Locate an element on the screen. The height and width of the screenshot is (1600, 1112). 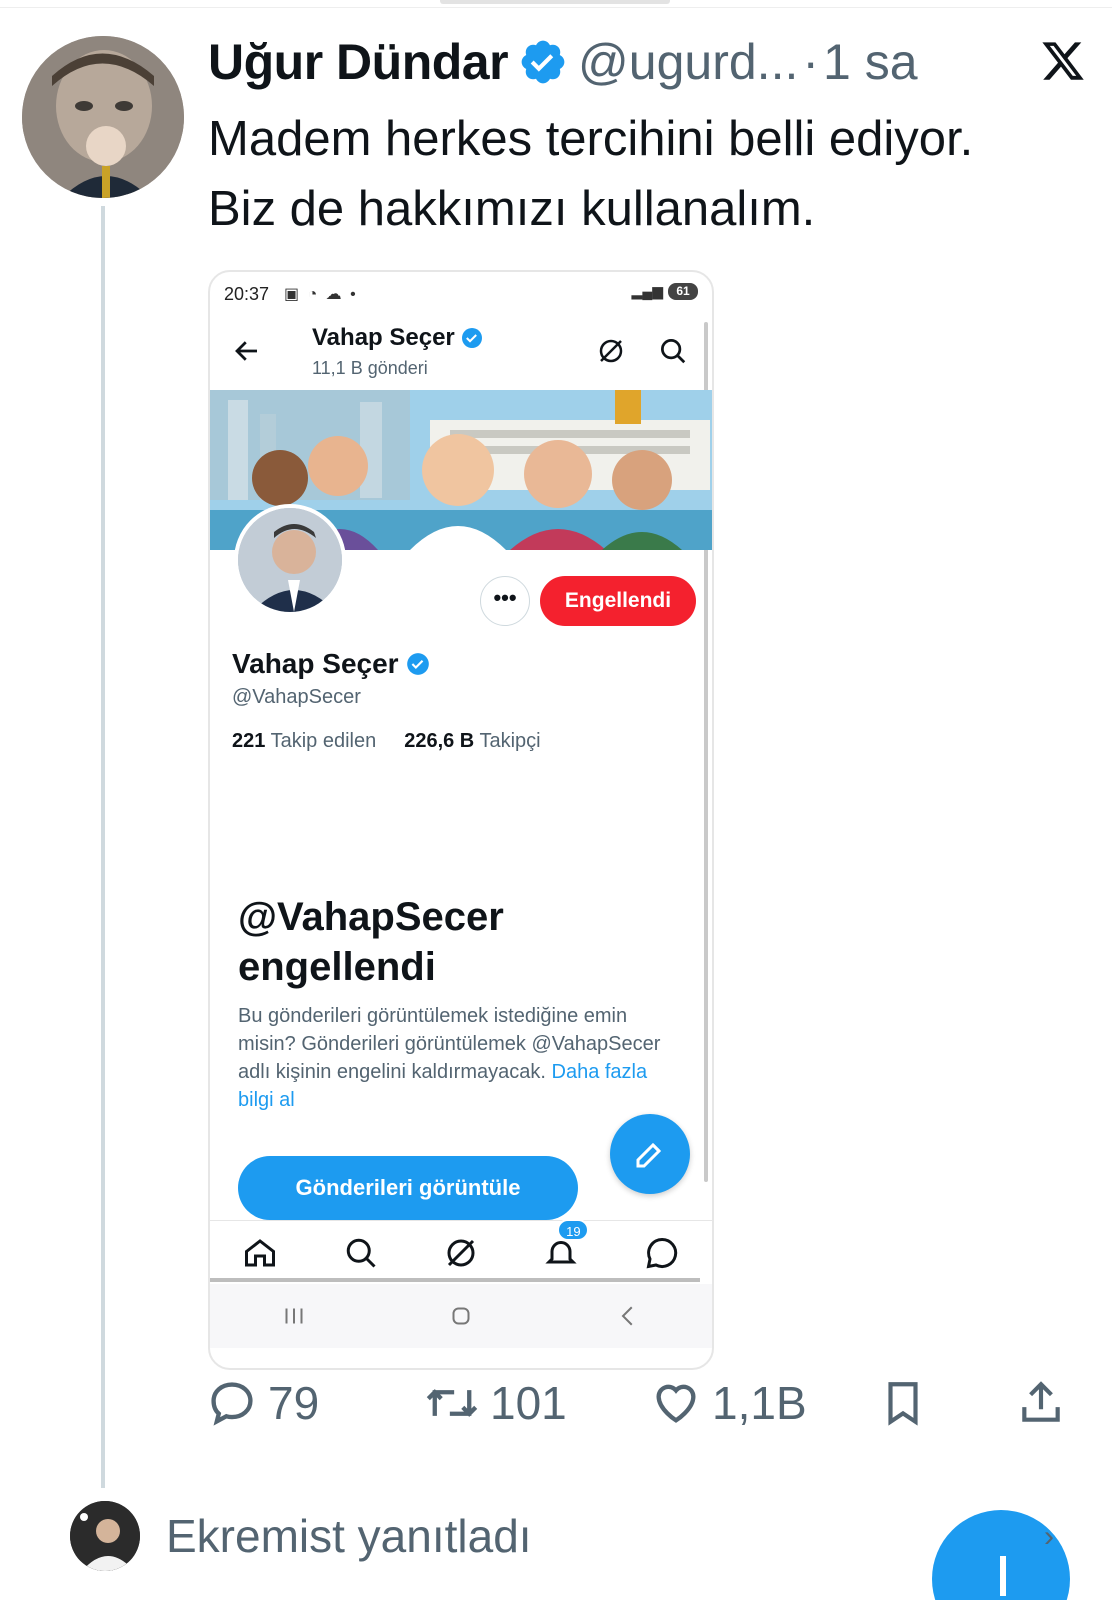
following-label: Takip edilen is located at coordinates (323, 741).